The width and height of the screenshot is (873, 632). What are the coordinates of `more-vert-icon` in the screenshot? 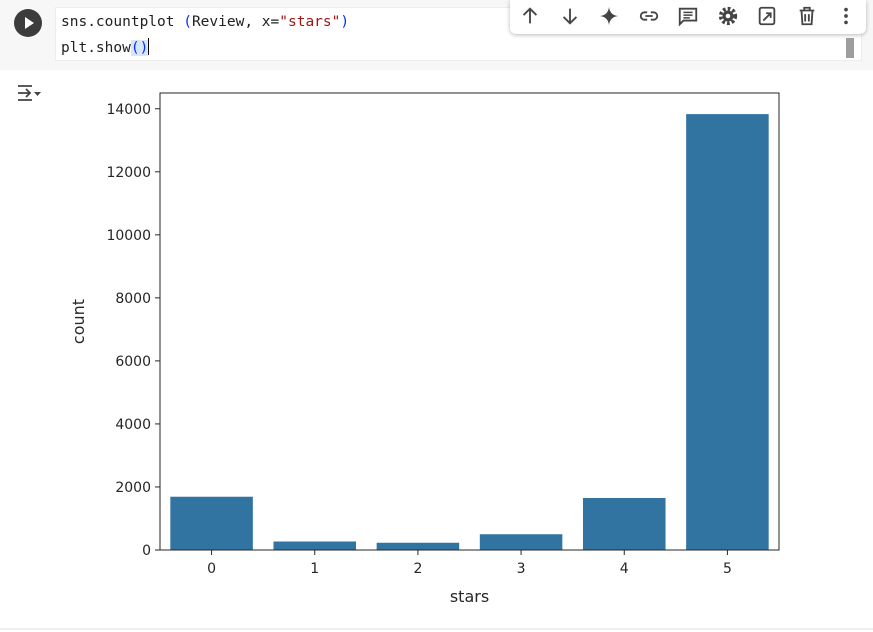 It's located at (846, 16).